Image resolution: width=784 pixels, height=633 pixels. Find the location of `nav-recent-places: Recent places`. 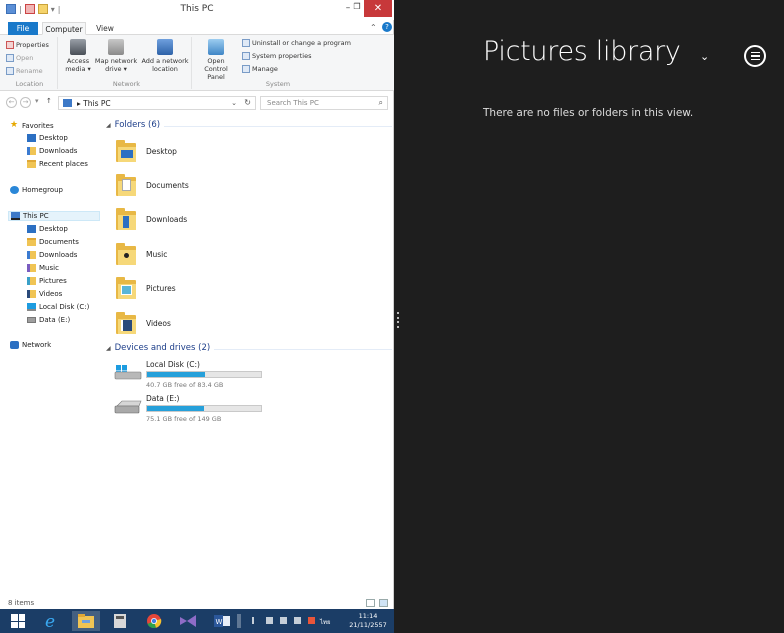

nav-recent-places: Recent places is located at coordinates (57, 164).